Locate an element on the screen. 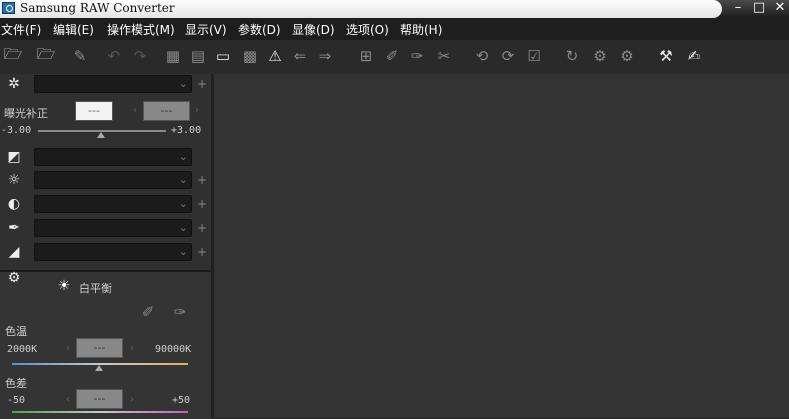  contrast-icon: ◐ is located at coordinates (14, 204).